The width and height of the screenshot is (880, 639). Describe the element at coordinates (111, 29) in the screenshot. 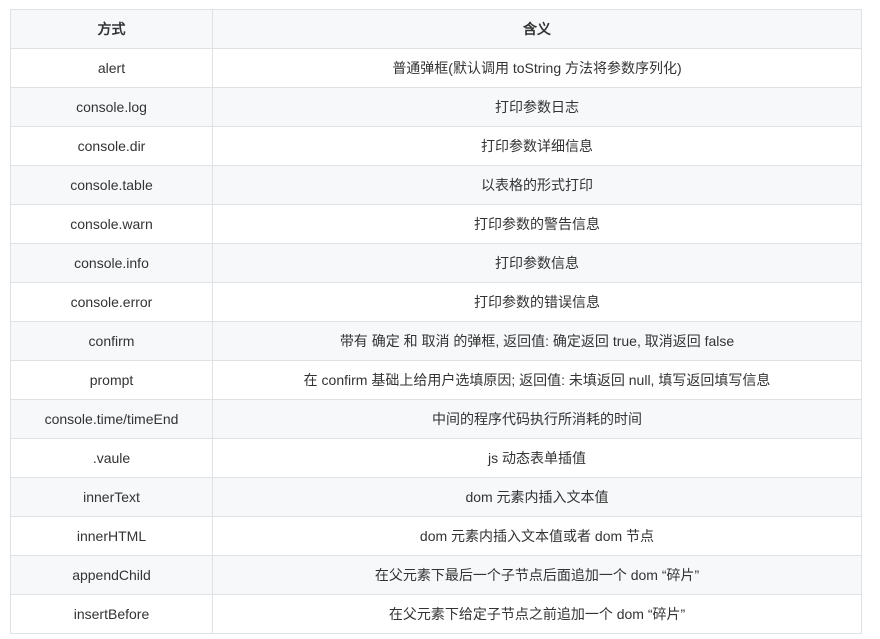

I see `header-method: 方式` at that location.